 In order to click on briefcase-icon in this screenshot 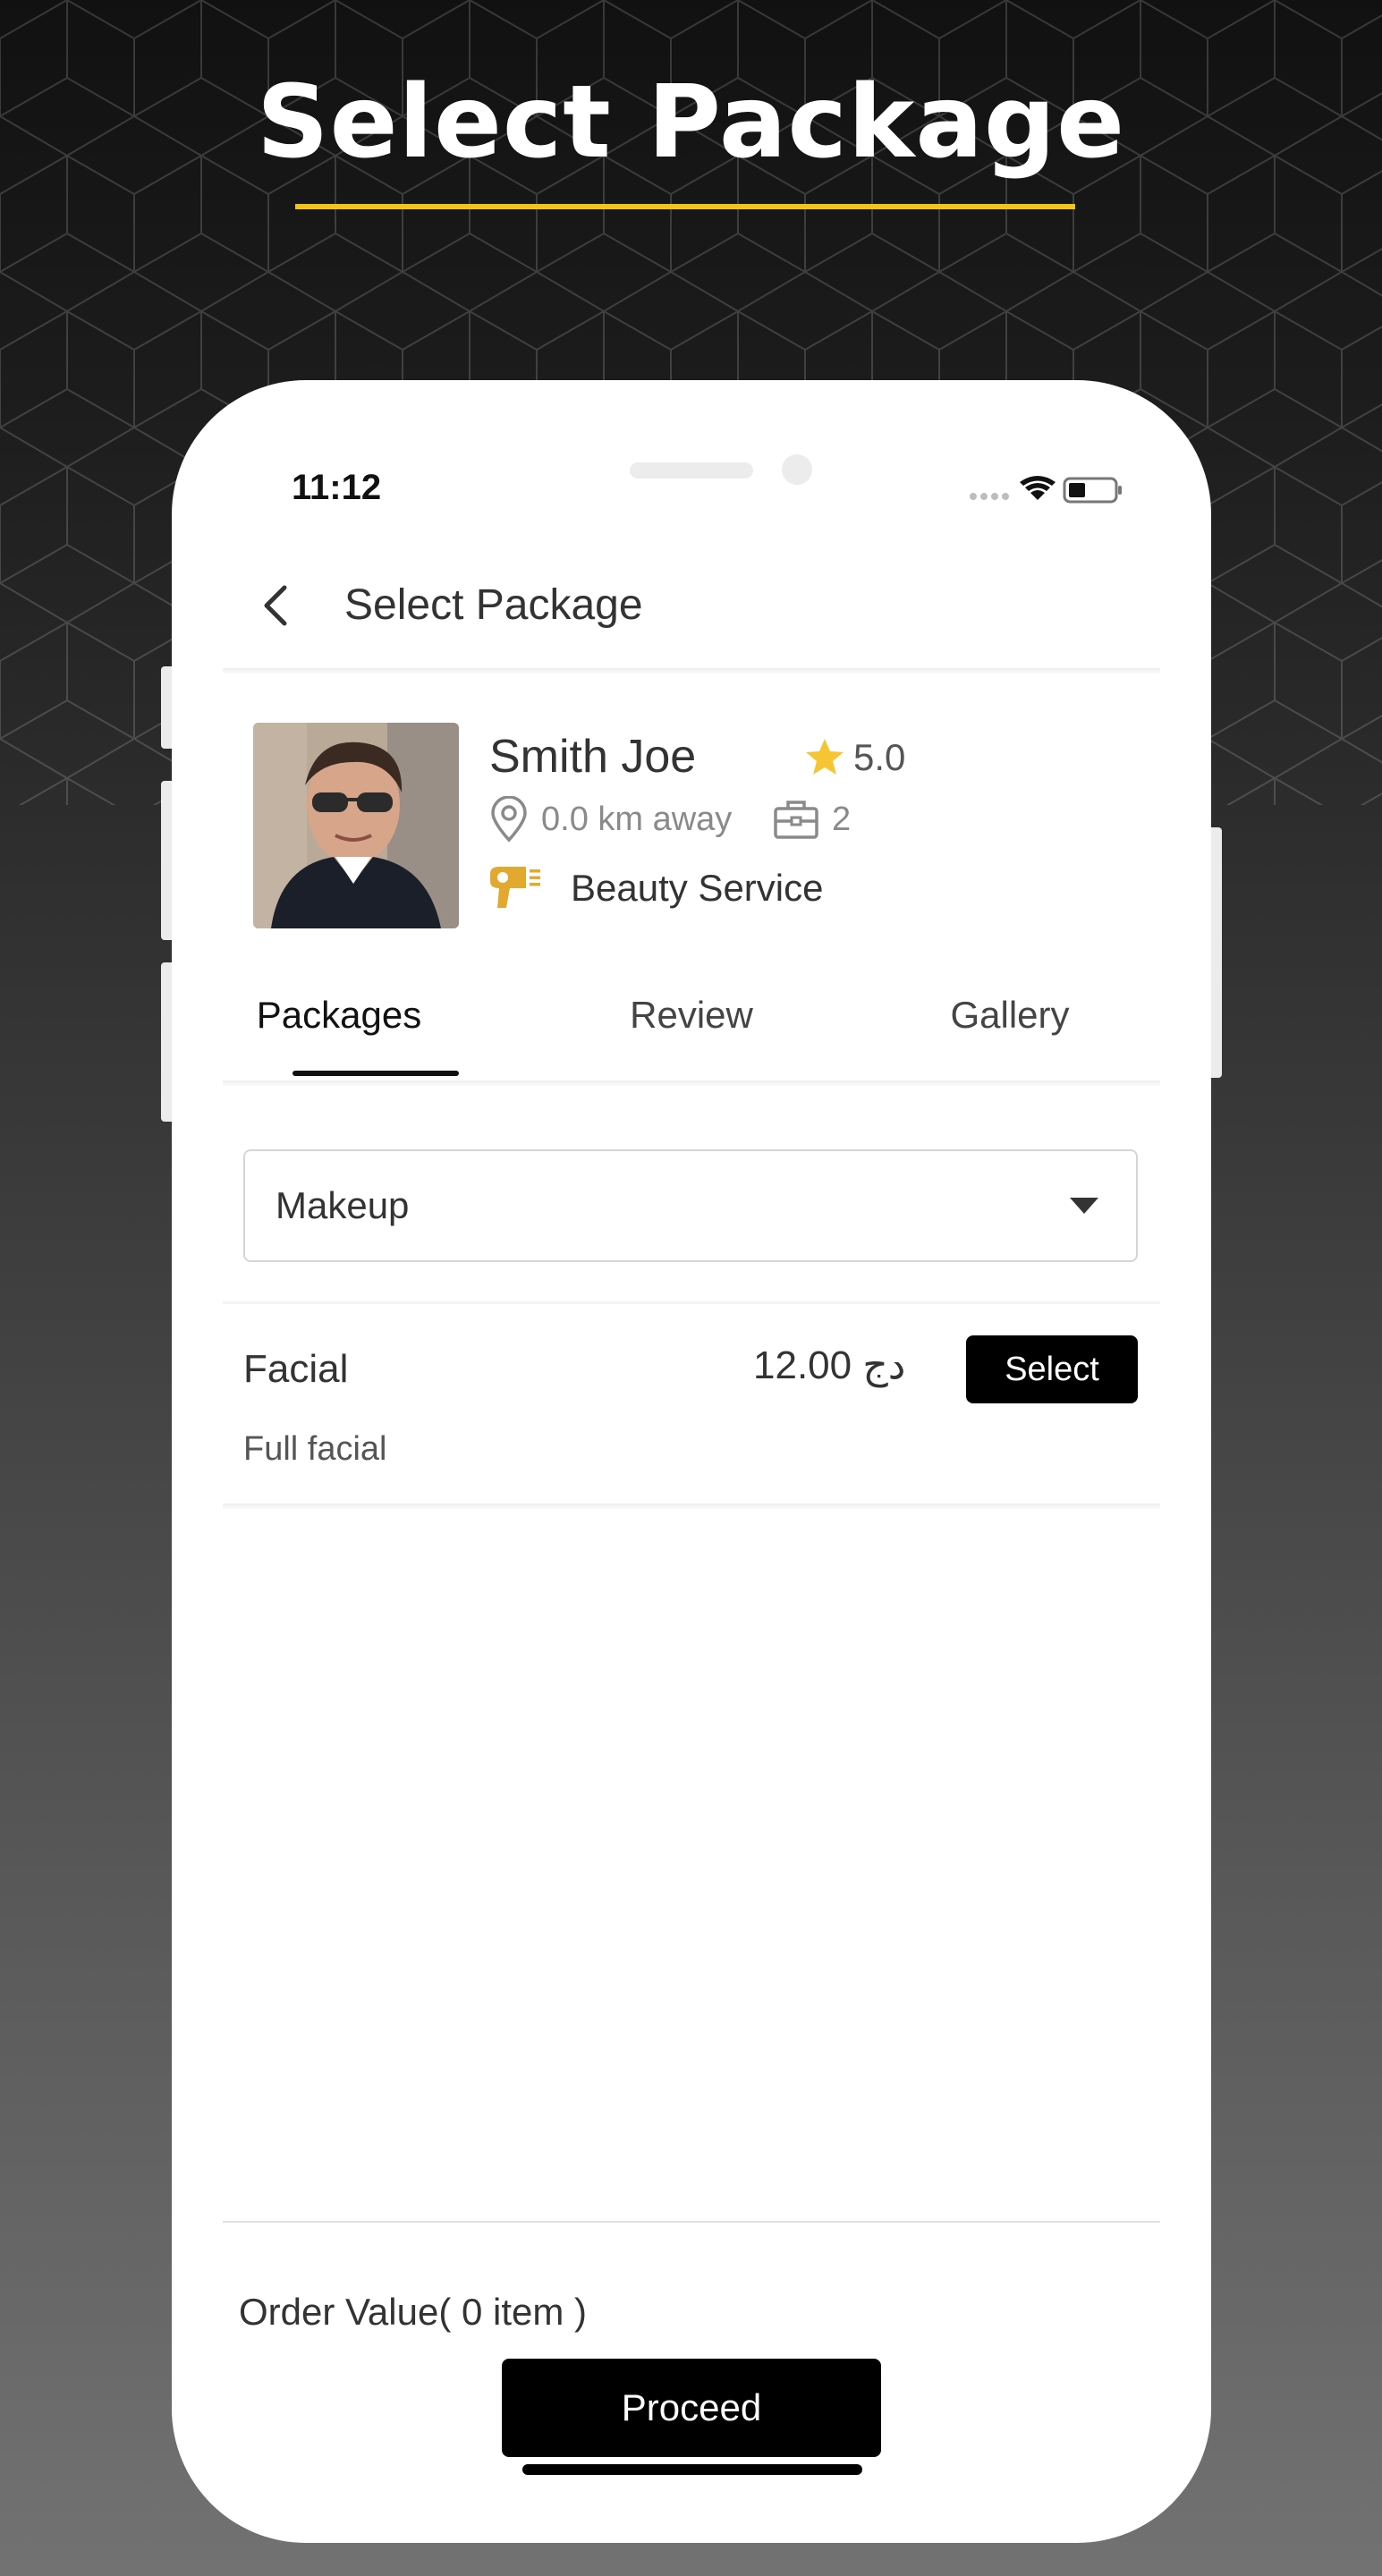, I will do `click(796, 820)`.